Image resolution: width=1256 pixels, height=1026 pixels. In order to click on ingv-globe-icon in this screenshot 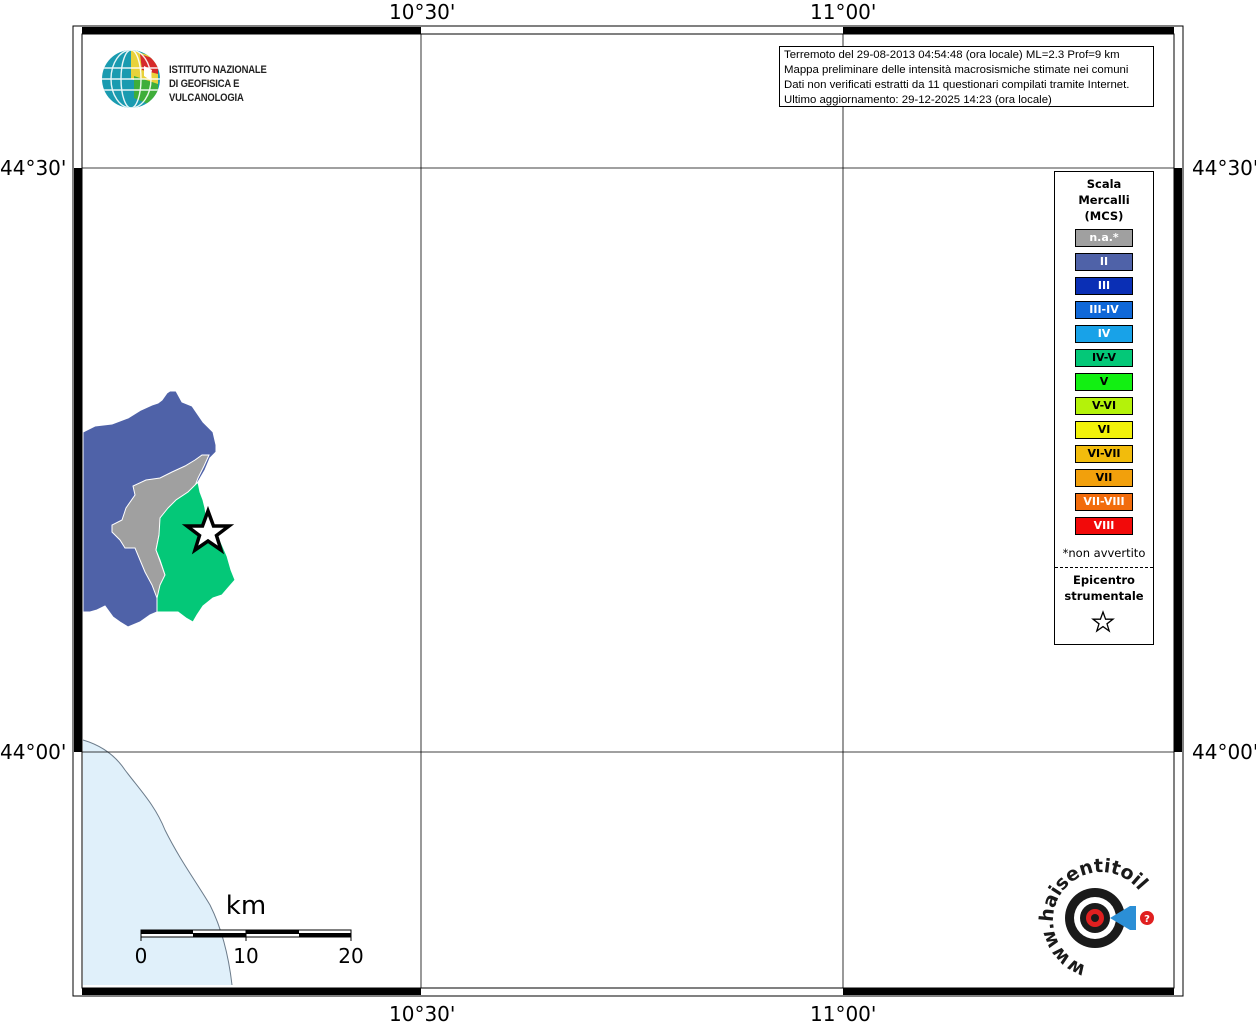, I will do `click(131, 79)`.